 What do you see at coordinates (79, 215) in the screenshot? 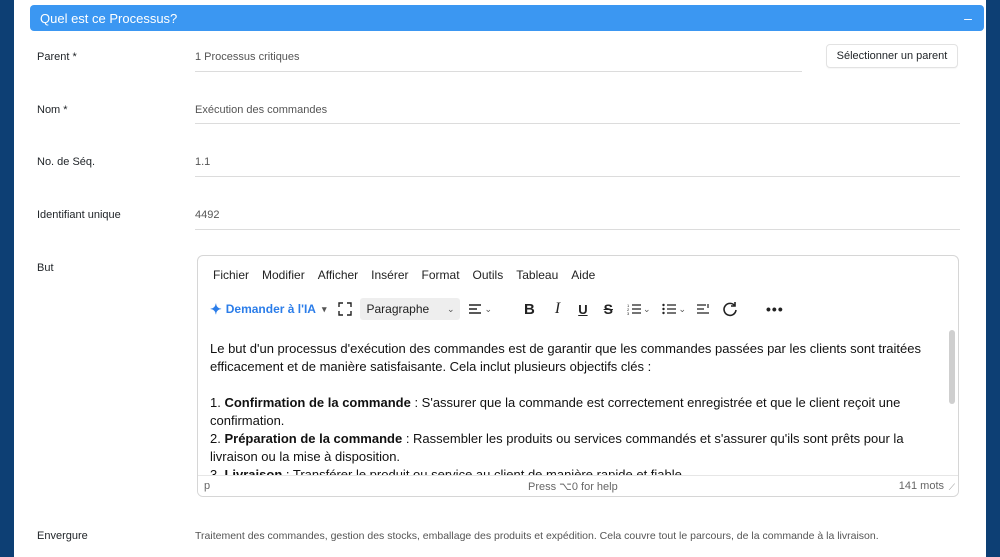
I see `id-label: Identifiant unique` at bounding box center [79, 215].